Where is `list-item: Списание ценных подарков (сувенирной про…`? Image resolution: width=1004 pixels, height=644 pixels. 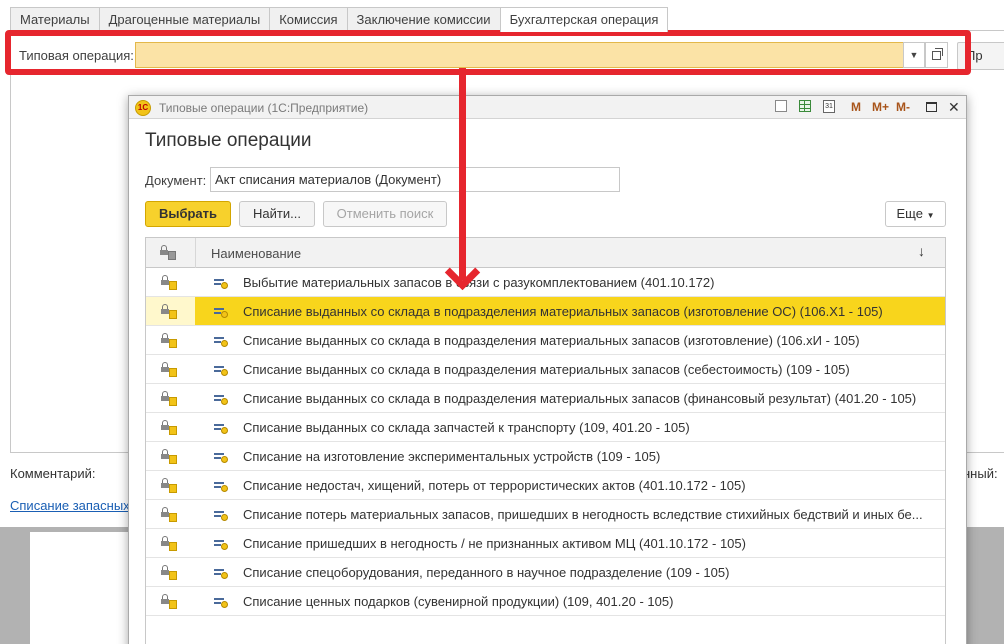 list-item: Списание ценных подарков (сувенирной про… is located at coordinates (545, 601).